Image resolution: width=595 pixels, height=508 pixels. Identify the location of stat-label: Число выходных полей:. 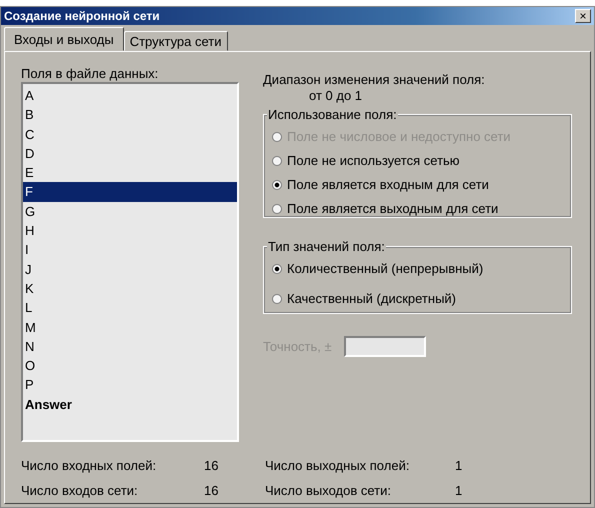
(337, 466).